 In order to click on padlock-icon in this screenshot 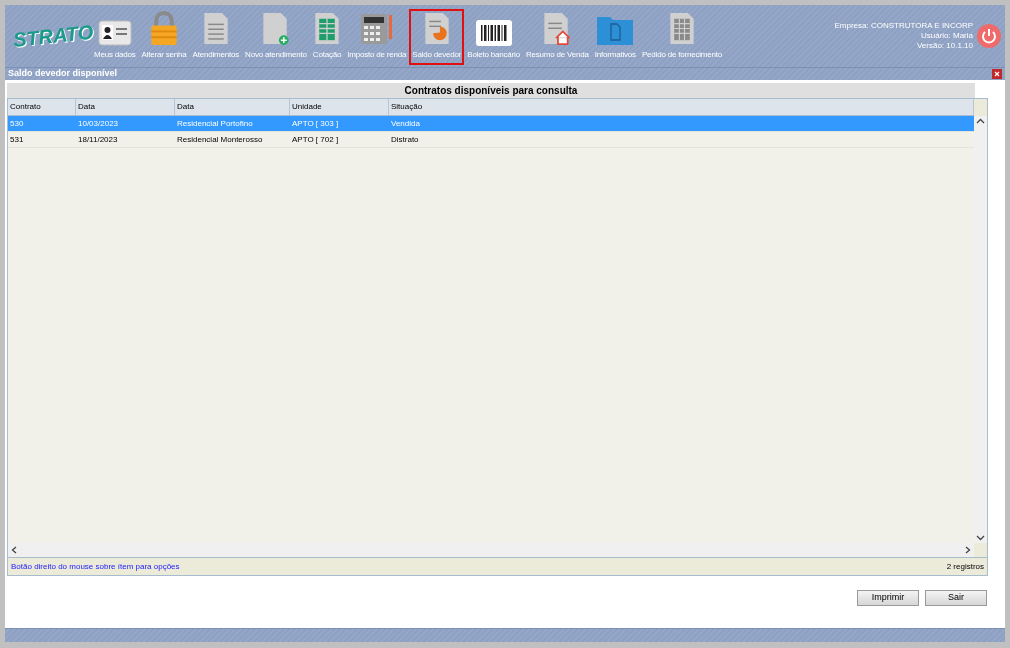, I will do `click(164, 28)`.